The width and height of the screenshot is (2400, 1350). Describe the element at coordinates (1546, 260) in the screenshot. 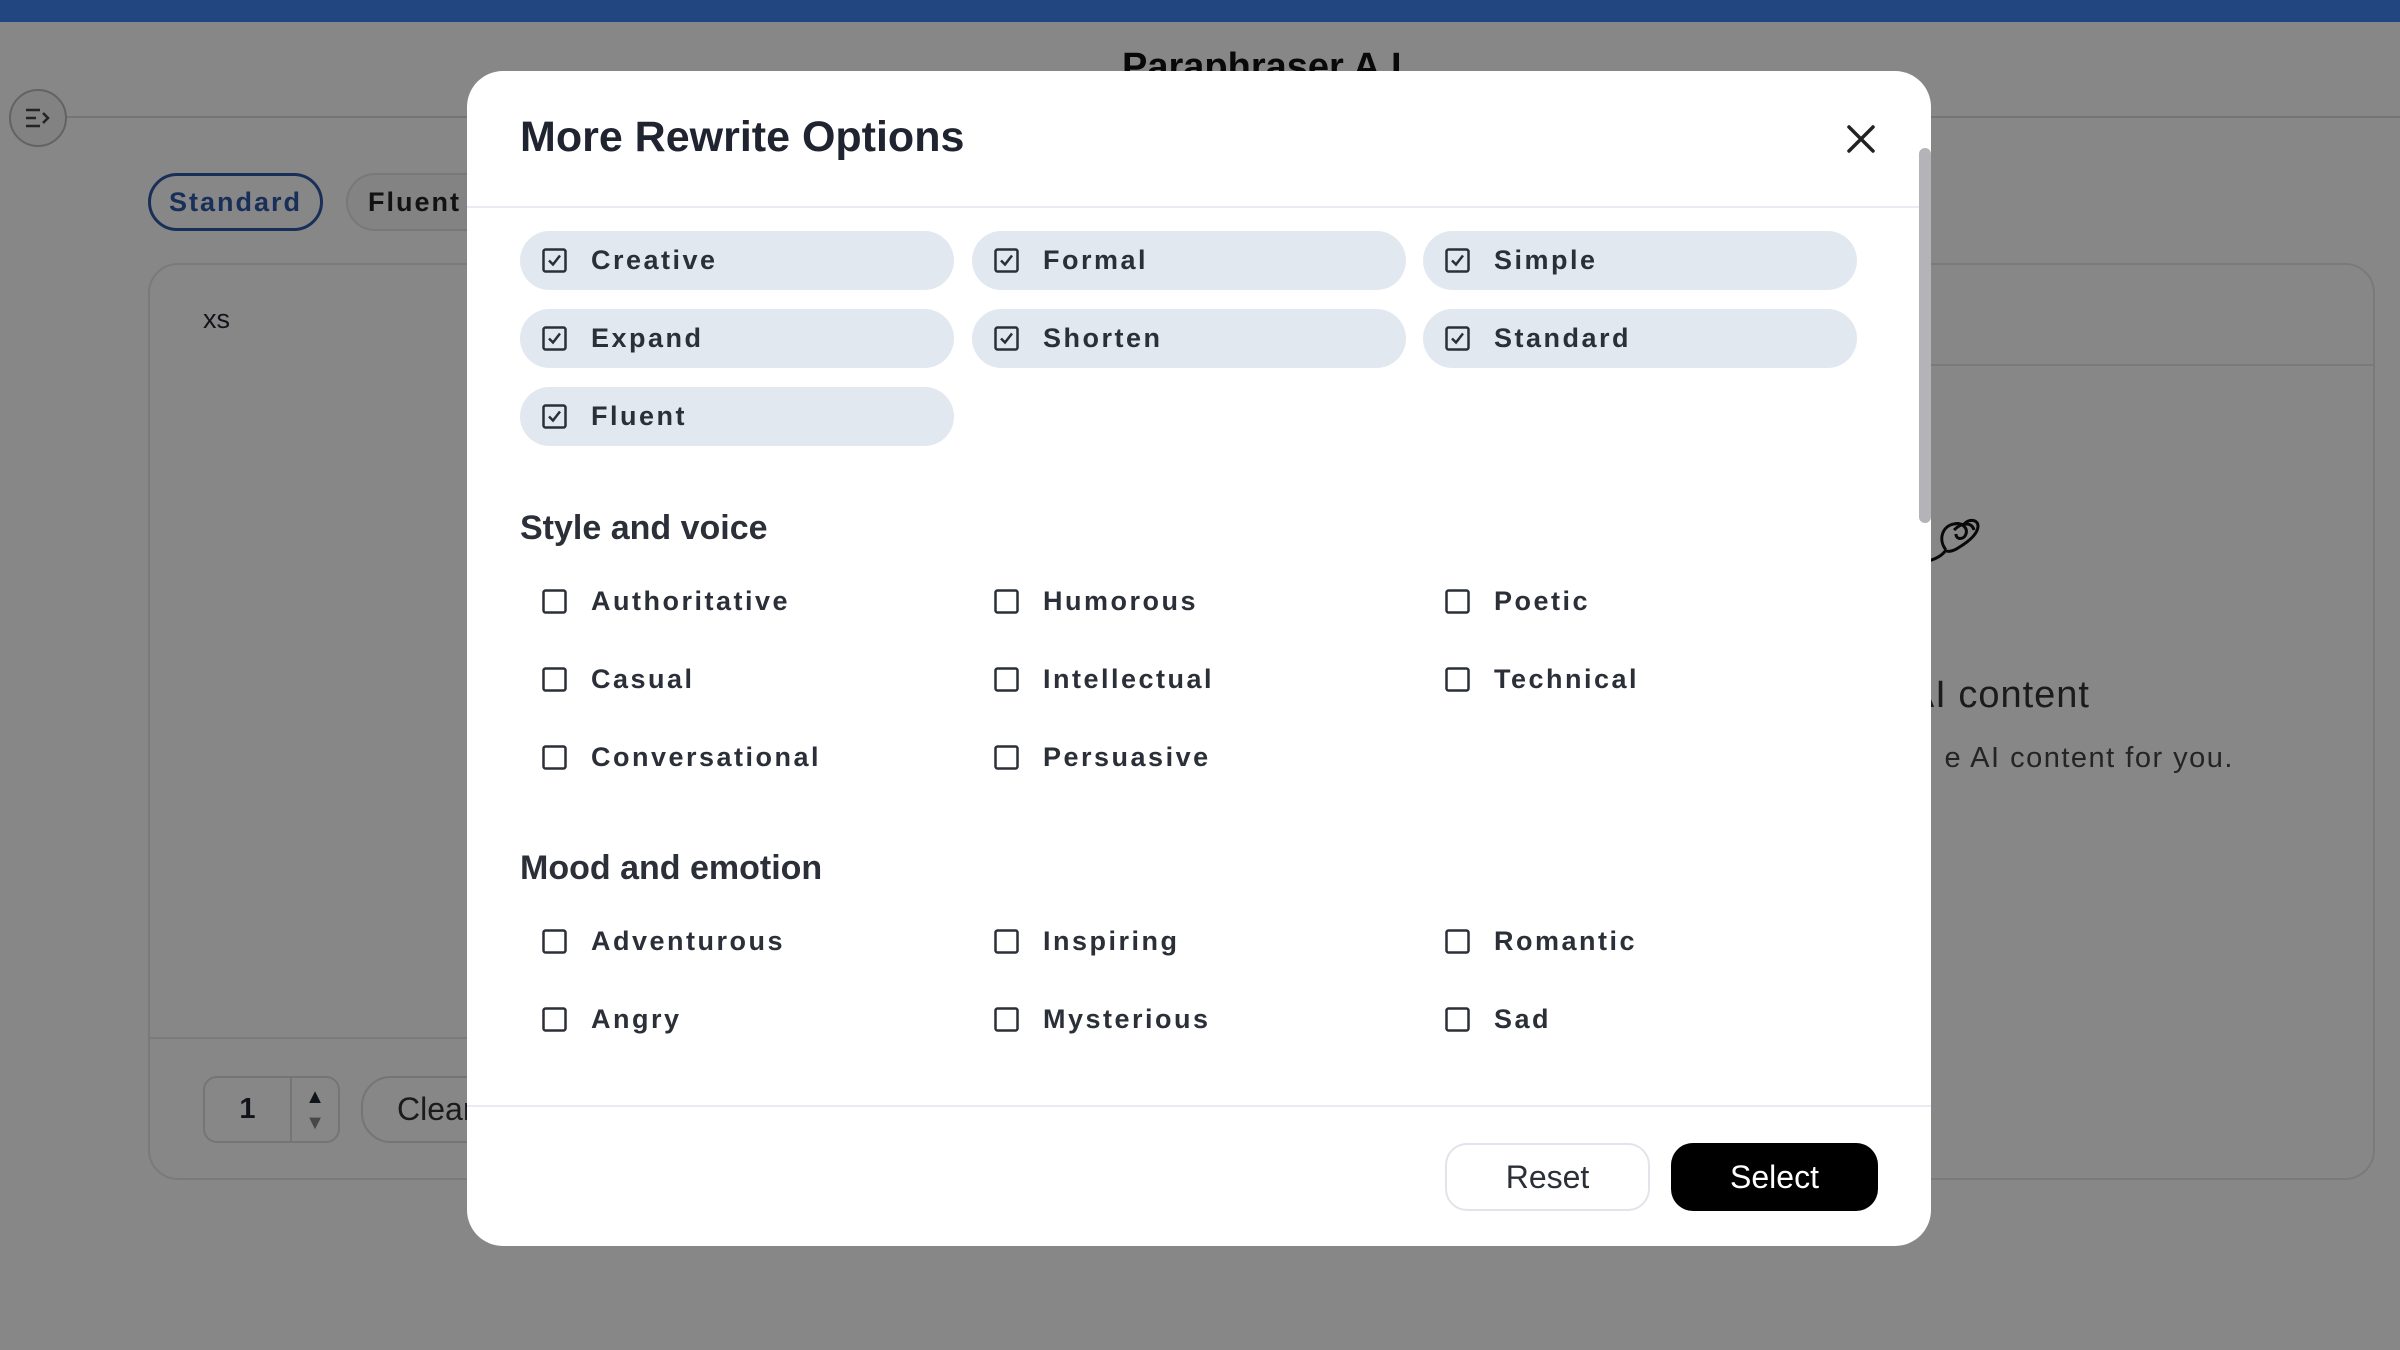

I see `option-label: Simple` at that location.